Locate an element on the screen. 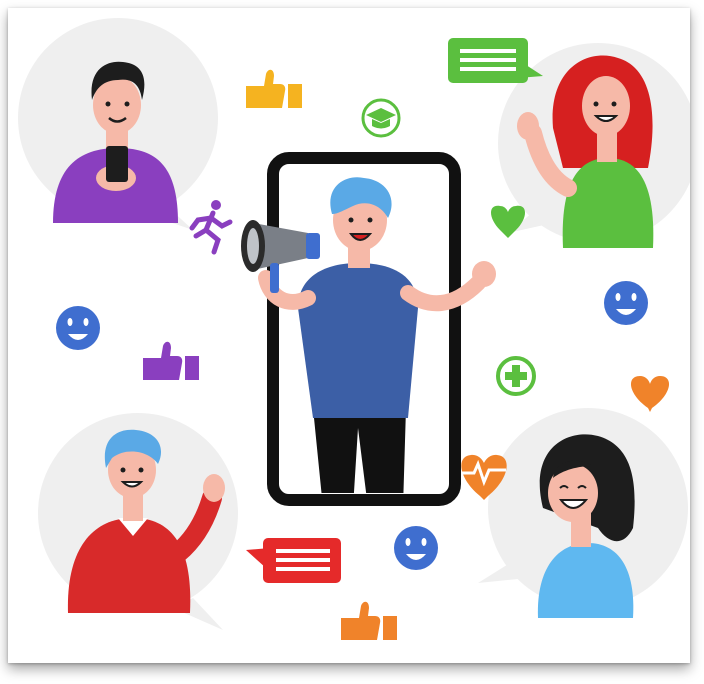 This screenshot has width=704, height=684. graduation-cap-icon is located at coordinates (381, 118).